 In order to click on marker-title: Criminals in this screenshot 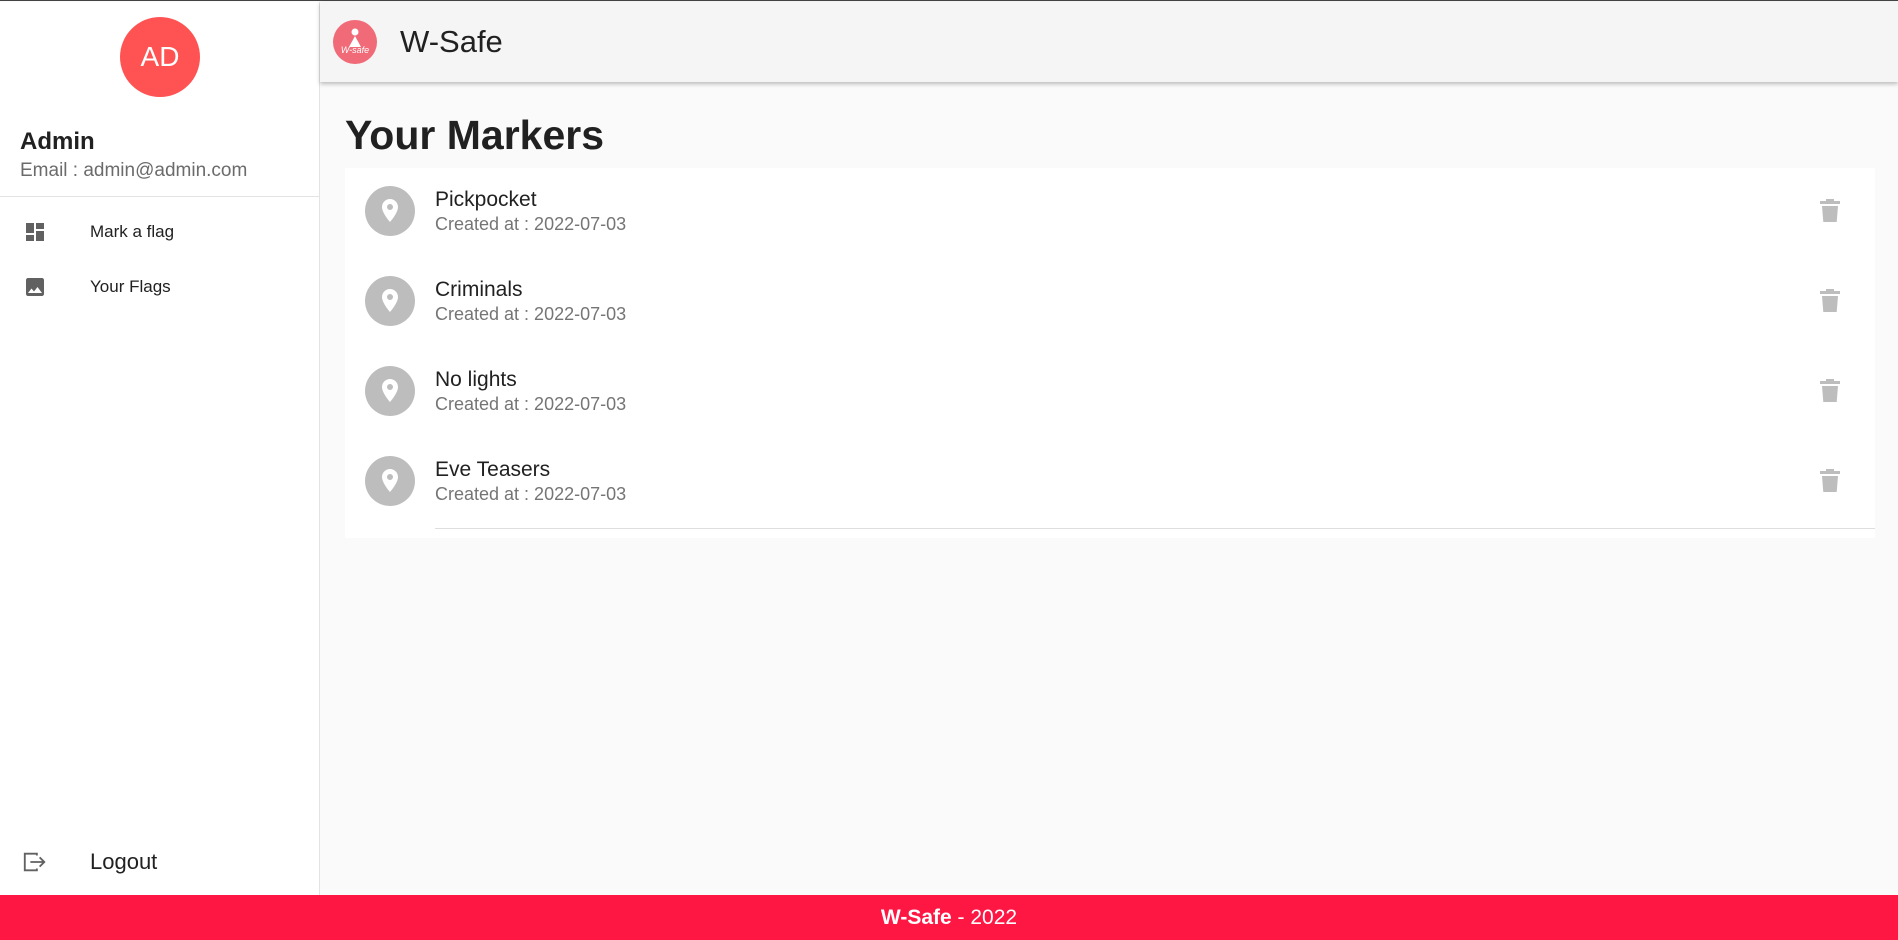, I will do `click(479, 289)`.